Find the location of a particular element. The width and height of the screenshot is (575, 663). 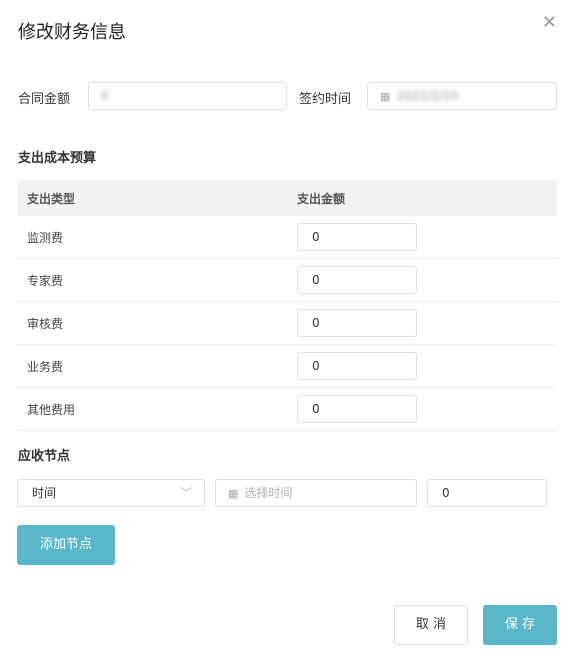

node-amount-value: 0 is located at coordinates (446, 493).